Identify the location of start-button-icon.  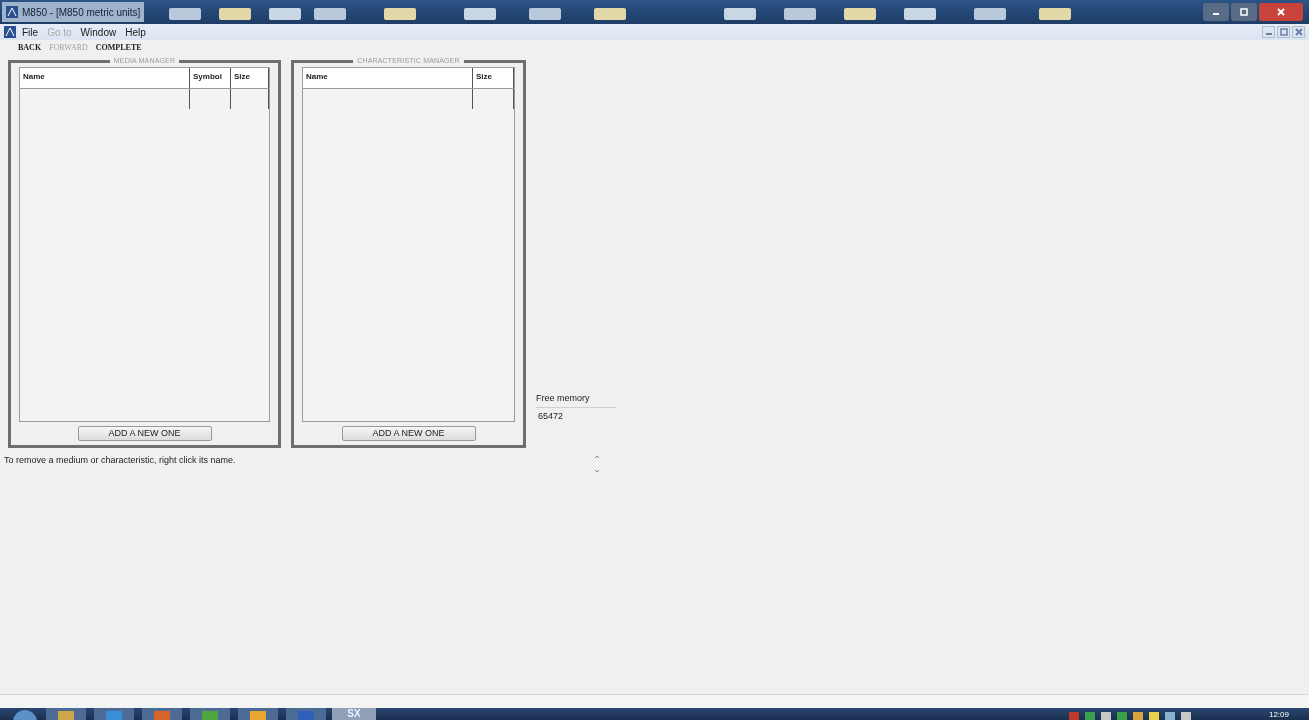
(25, 714).